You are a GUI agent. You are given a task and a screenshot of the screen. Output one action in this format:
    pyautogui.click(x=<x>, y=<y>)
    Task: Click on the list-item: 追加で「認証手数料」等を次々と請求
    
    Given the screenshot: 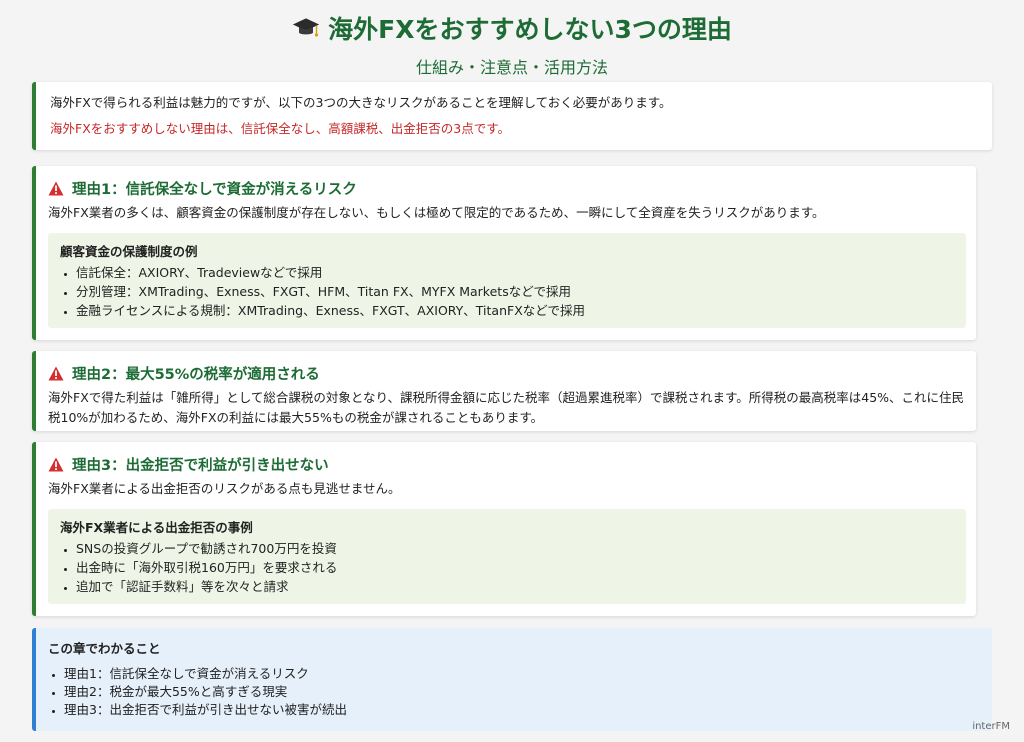 What is the action you would take?
    pyautogui.click(x=515, y=586)
    